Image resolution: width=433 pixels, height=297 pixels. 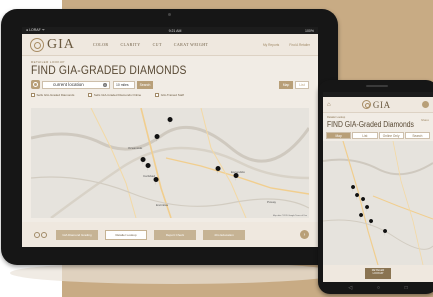 What do you see at coordinates (175, 234) in the screenshot?
I see `report-check-button: Report Check` at bounding box center [175, 234].